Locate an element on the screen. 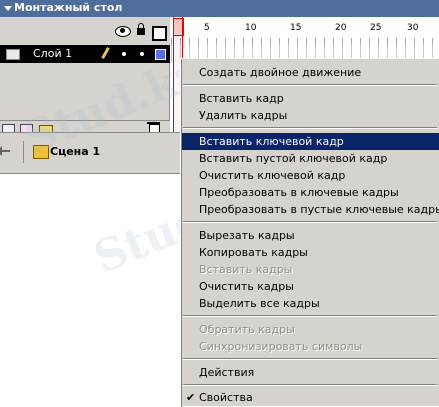 This screenshot has height=407, width=439. menu-item-properties: ✔ Свойства is located at coordinates (310, 397).